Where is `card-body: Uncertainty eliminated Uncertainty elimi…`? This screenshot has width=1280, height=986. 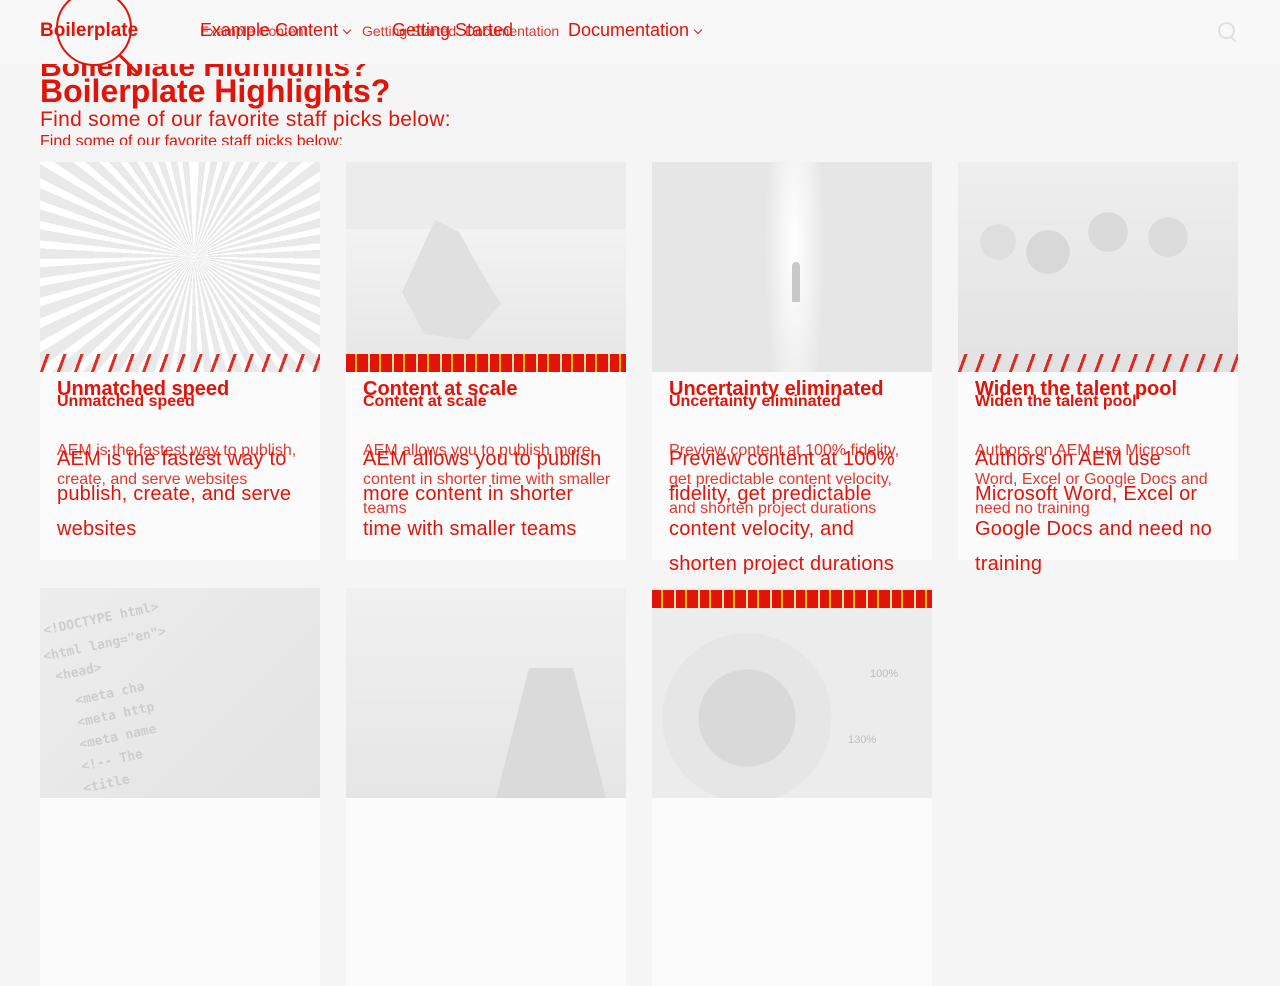
card-body: Uncertainty eliminated Uncertainty elimi… is located at coordinates (794, 480).